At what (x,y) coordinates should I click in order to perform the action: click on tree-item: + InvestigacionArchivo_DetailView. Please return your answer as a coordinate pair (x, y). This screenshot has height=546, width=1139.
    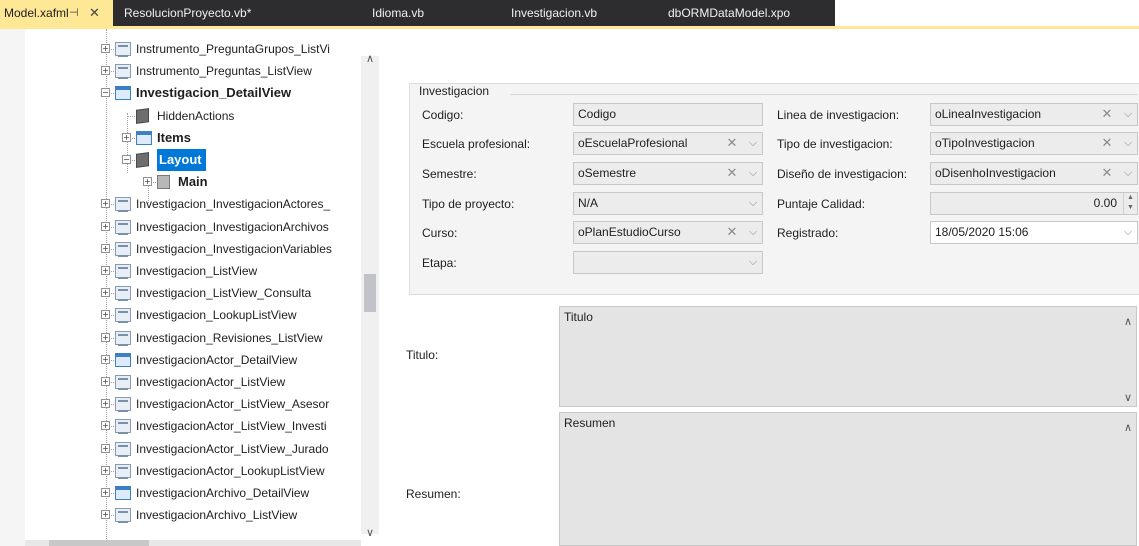
    Looking at the image, I should click on (195, 493).